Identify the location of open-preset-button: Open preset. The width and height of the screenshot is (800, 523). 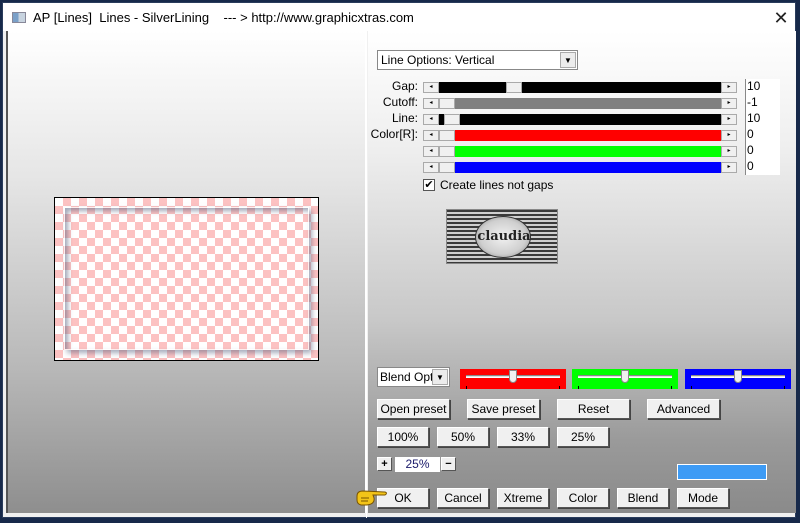
(413, 409).